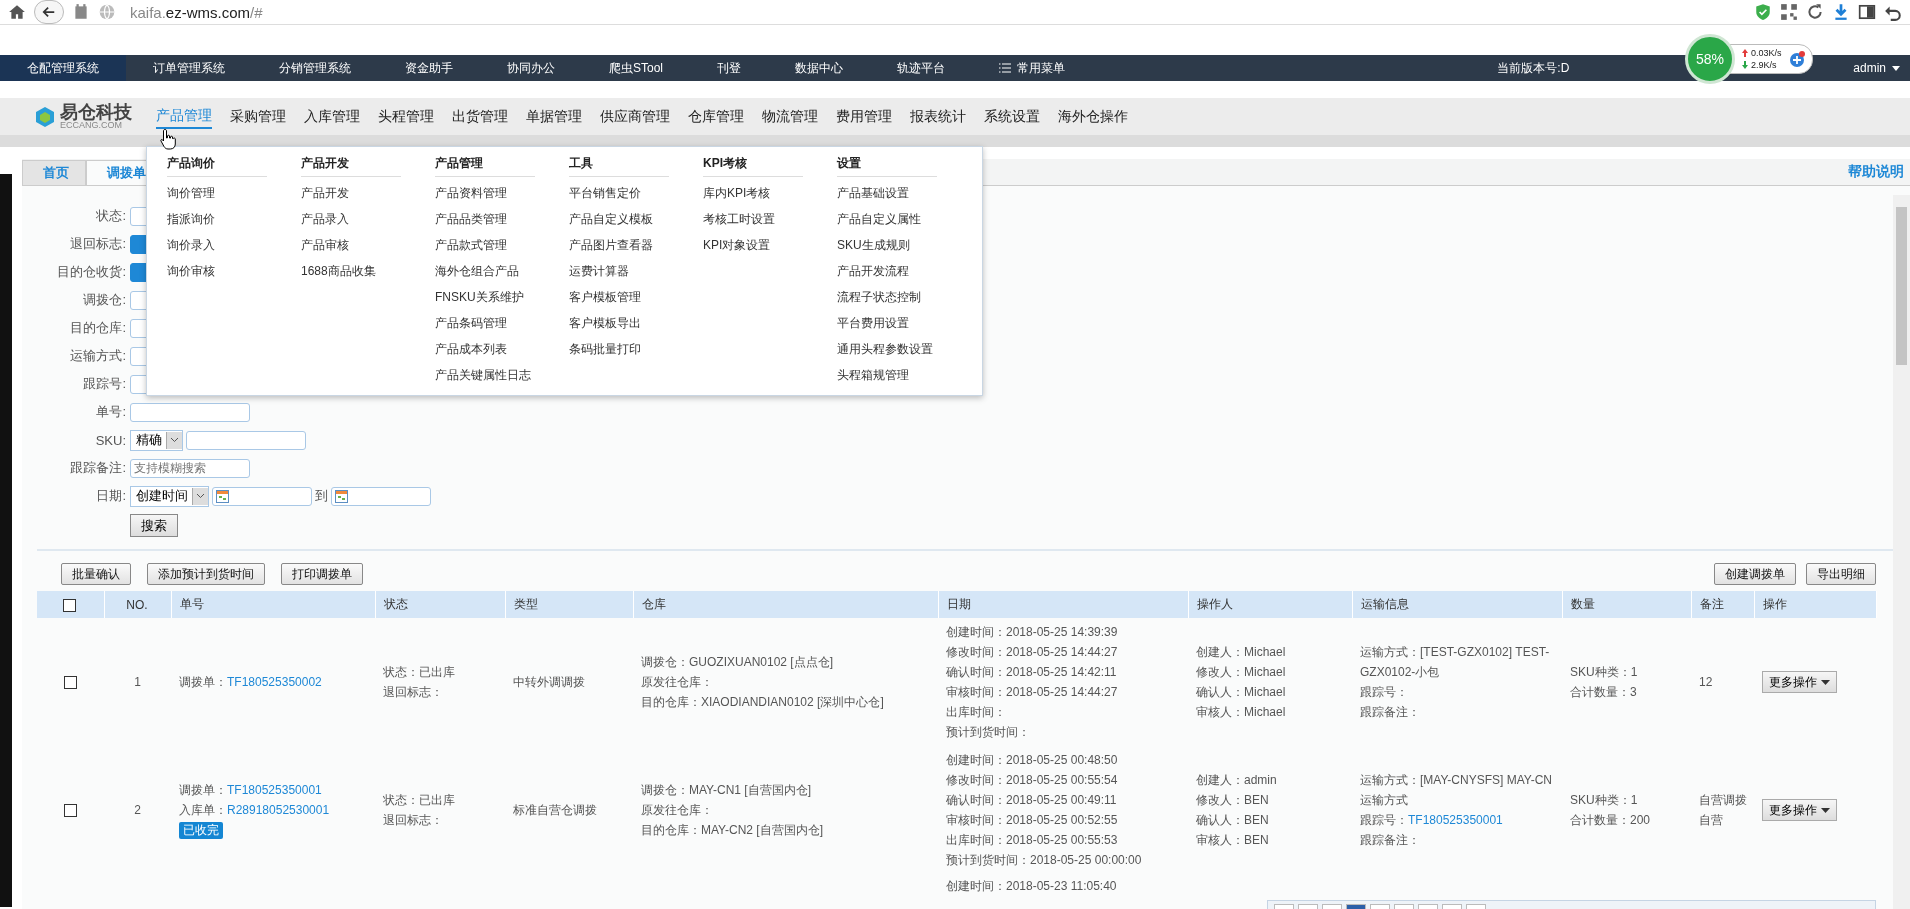 The height and width of the screenshot is (909, 1910). What do you see at coordinates (234, 276) in the screenshot?
I see `menu-link: 询价审核` at bounding box center [234, 276].